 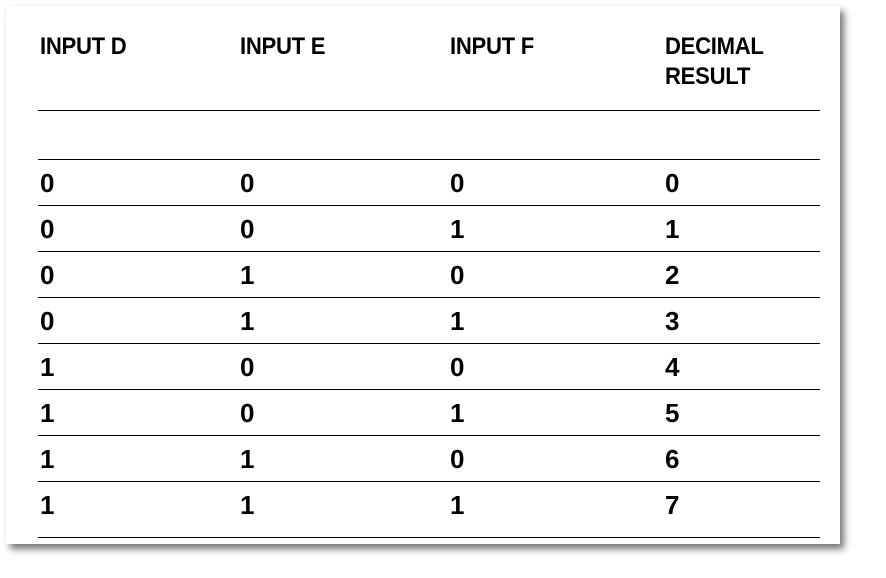 I want to click on cell-decimal-result: 0, so click(x=672, y=183).